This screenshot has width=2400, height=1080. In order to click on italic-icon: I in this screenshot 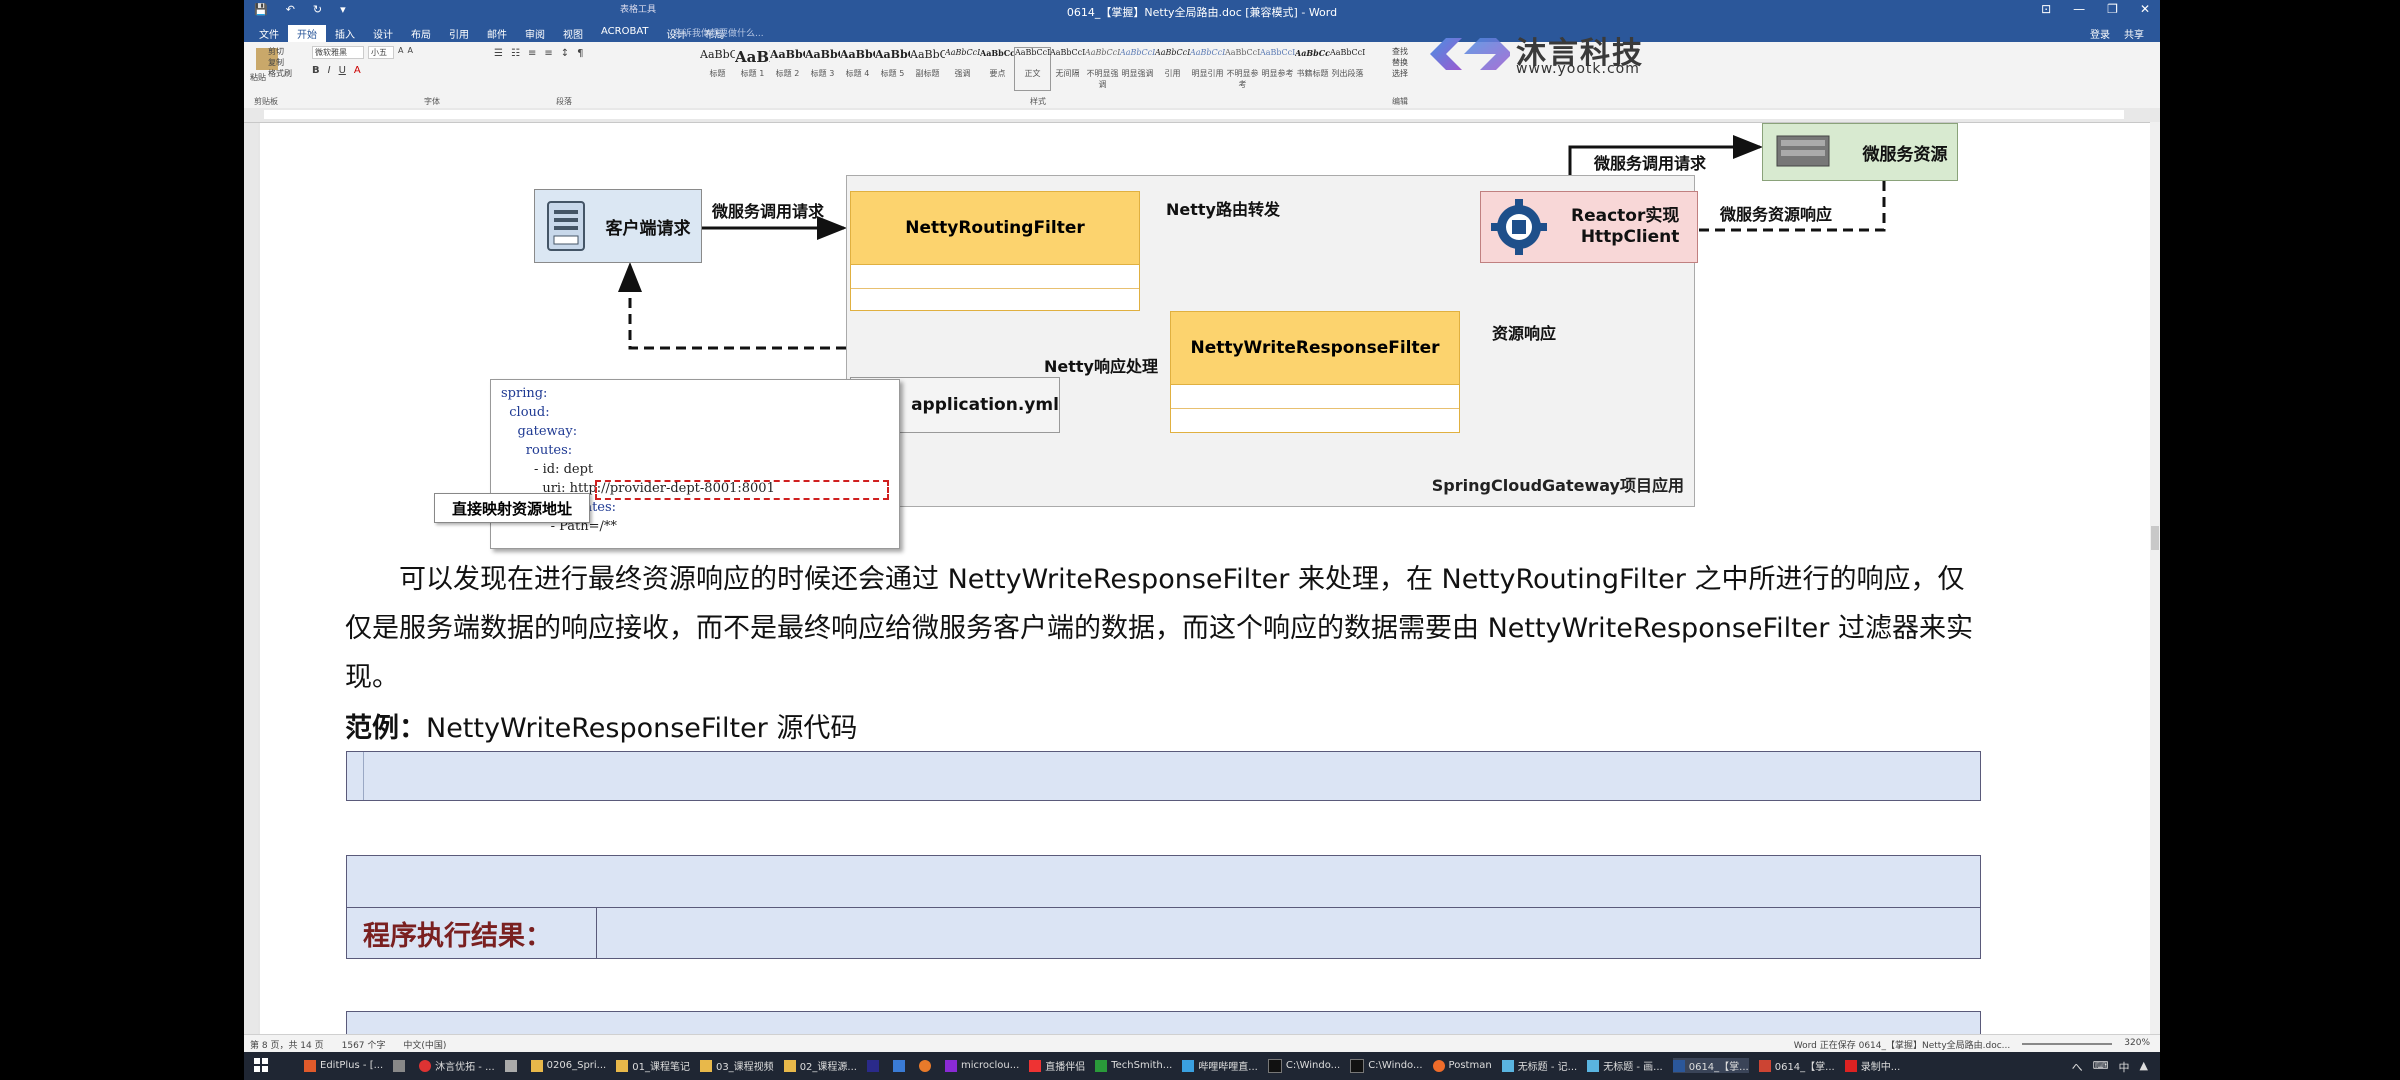, I will do `click(329, 70)`.